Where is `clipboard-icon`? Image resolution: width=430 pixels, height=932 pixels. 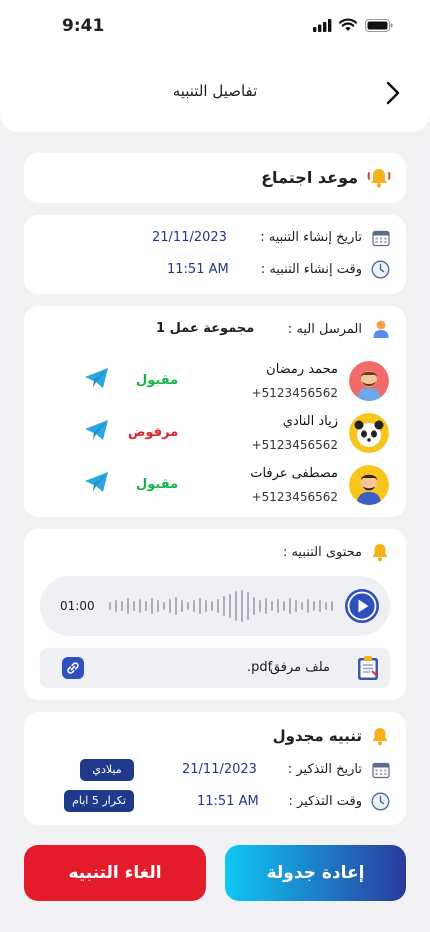
clipboard-icon is located at coordinates (368, 668).